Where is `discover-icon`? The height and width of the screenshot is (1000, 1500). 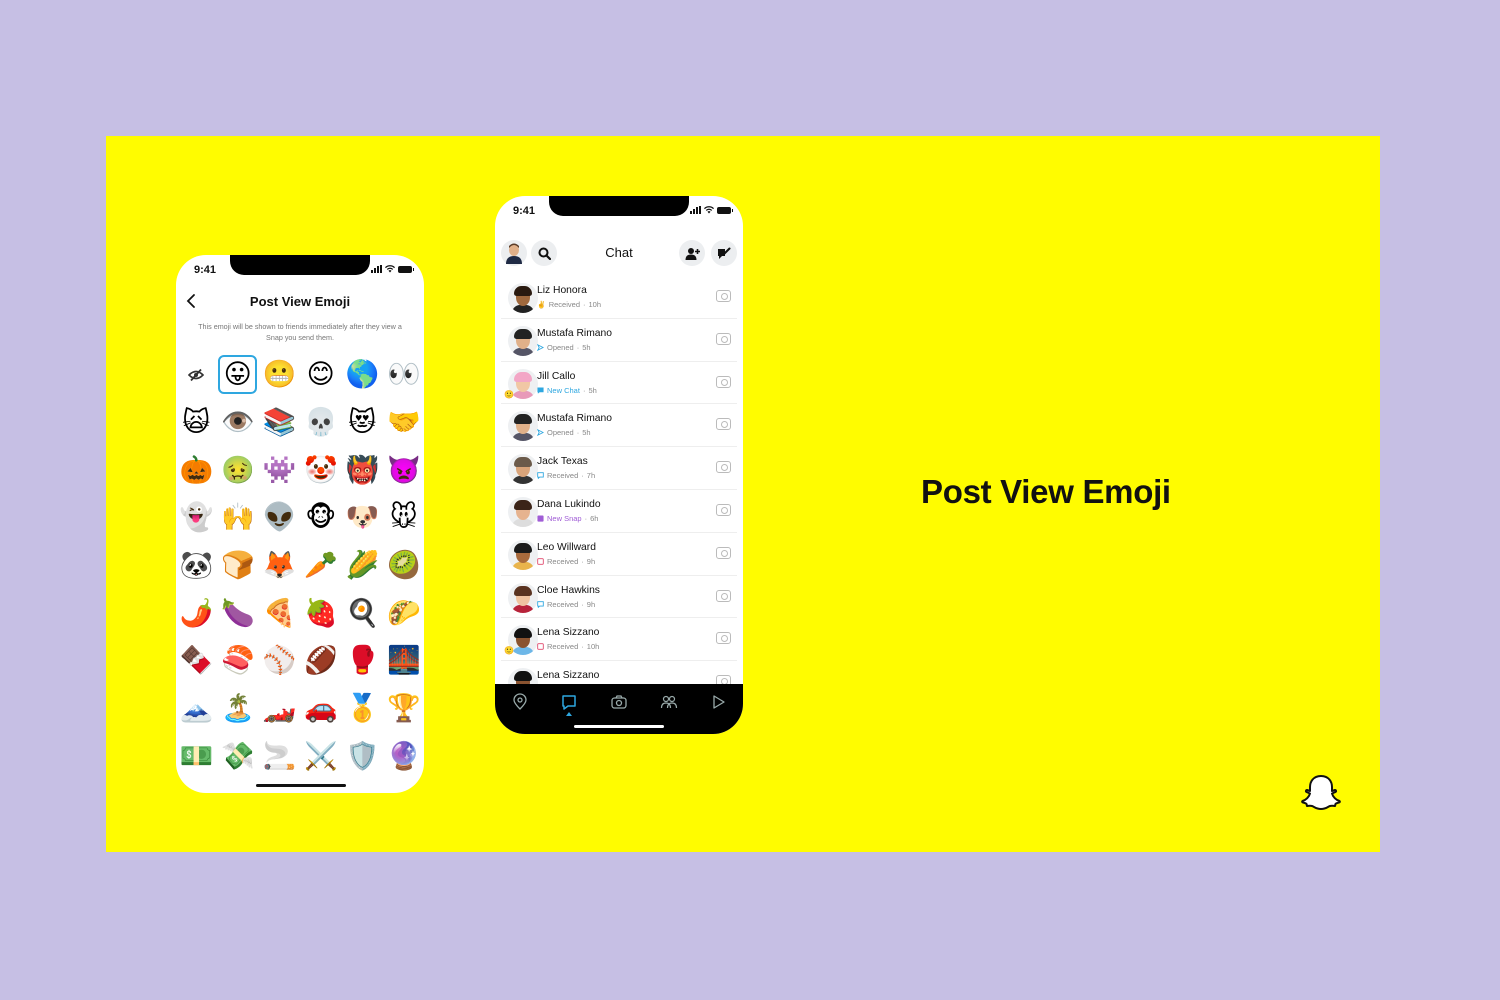 discover-icon is located at coordinates (718, 702).